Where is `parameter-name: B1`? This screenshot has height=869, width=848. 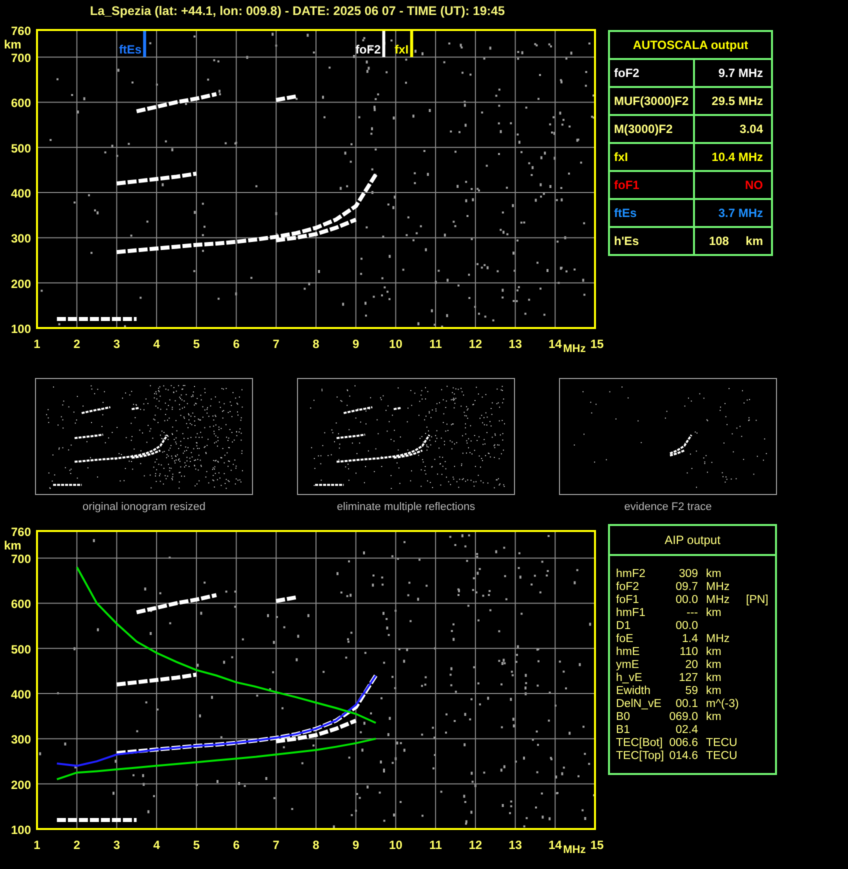 parameter-name: B1 is located at coordinates (623, 730).